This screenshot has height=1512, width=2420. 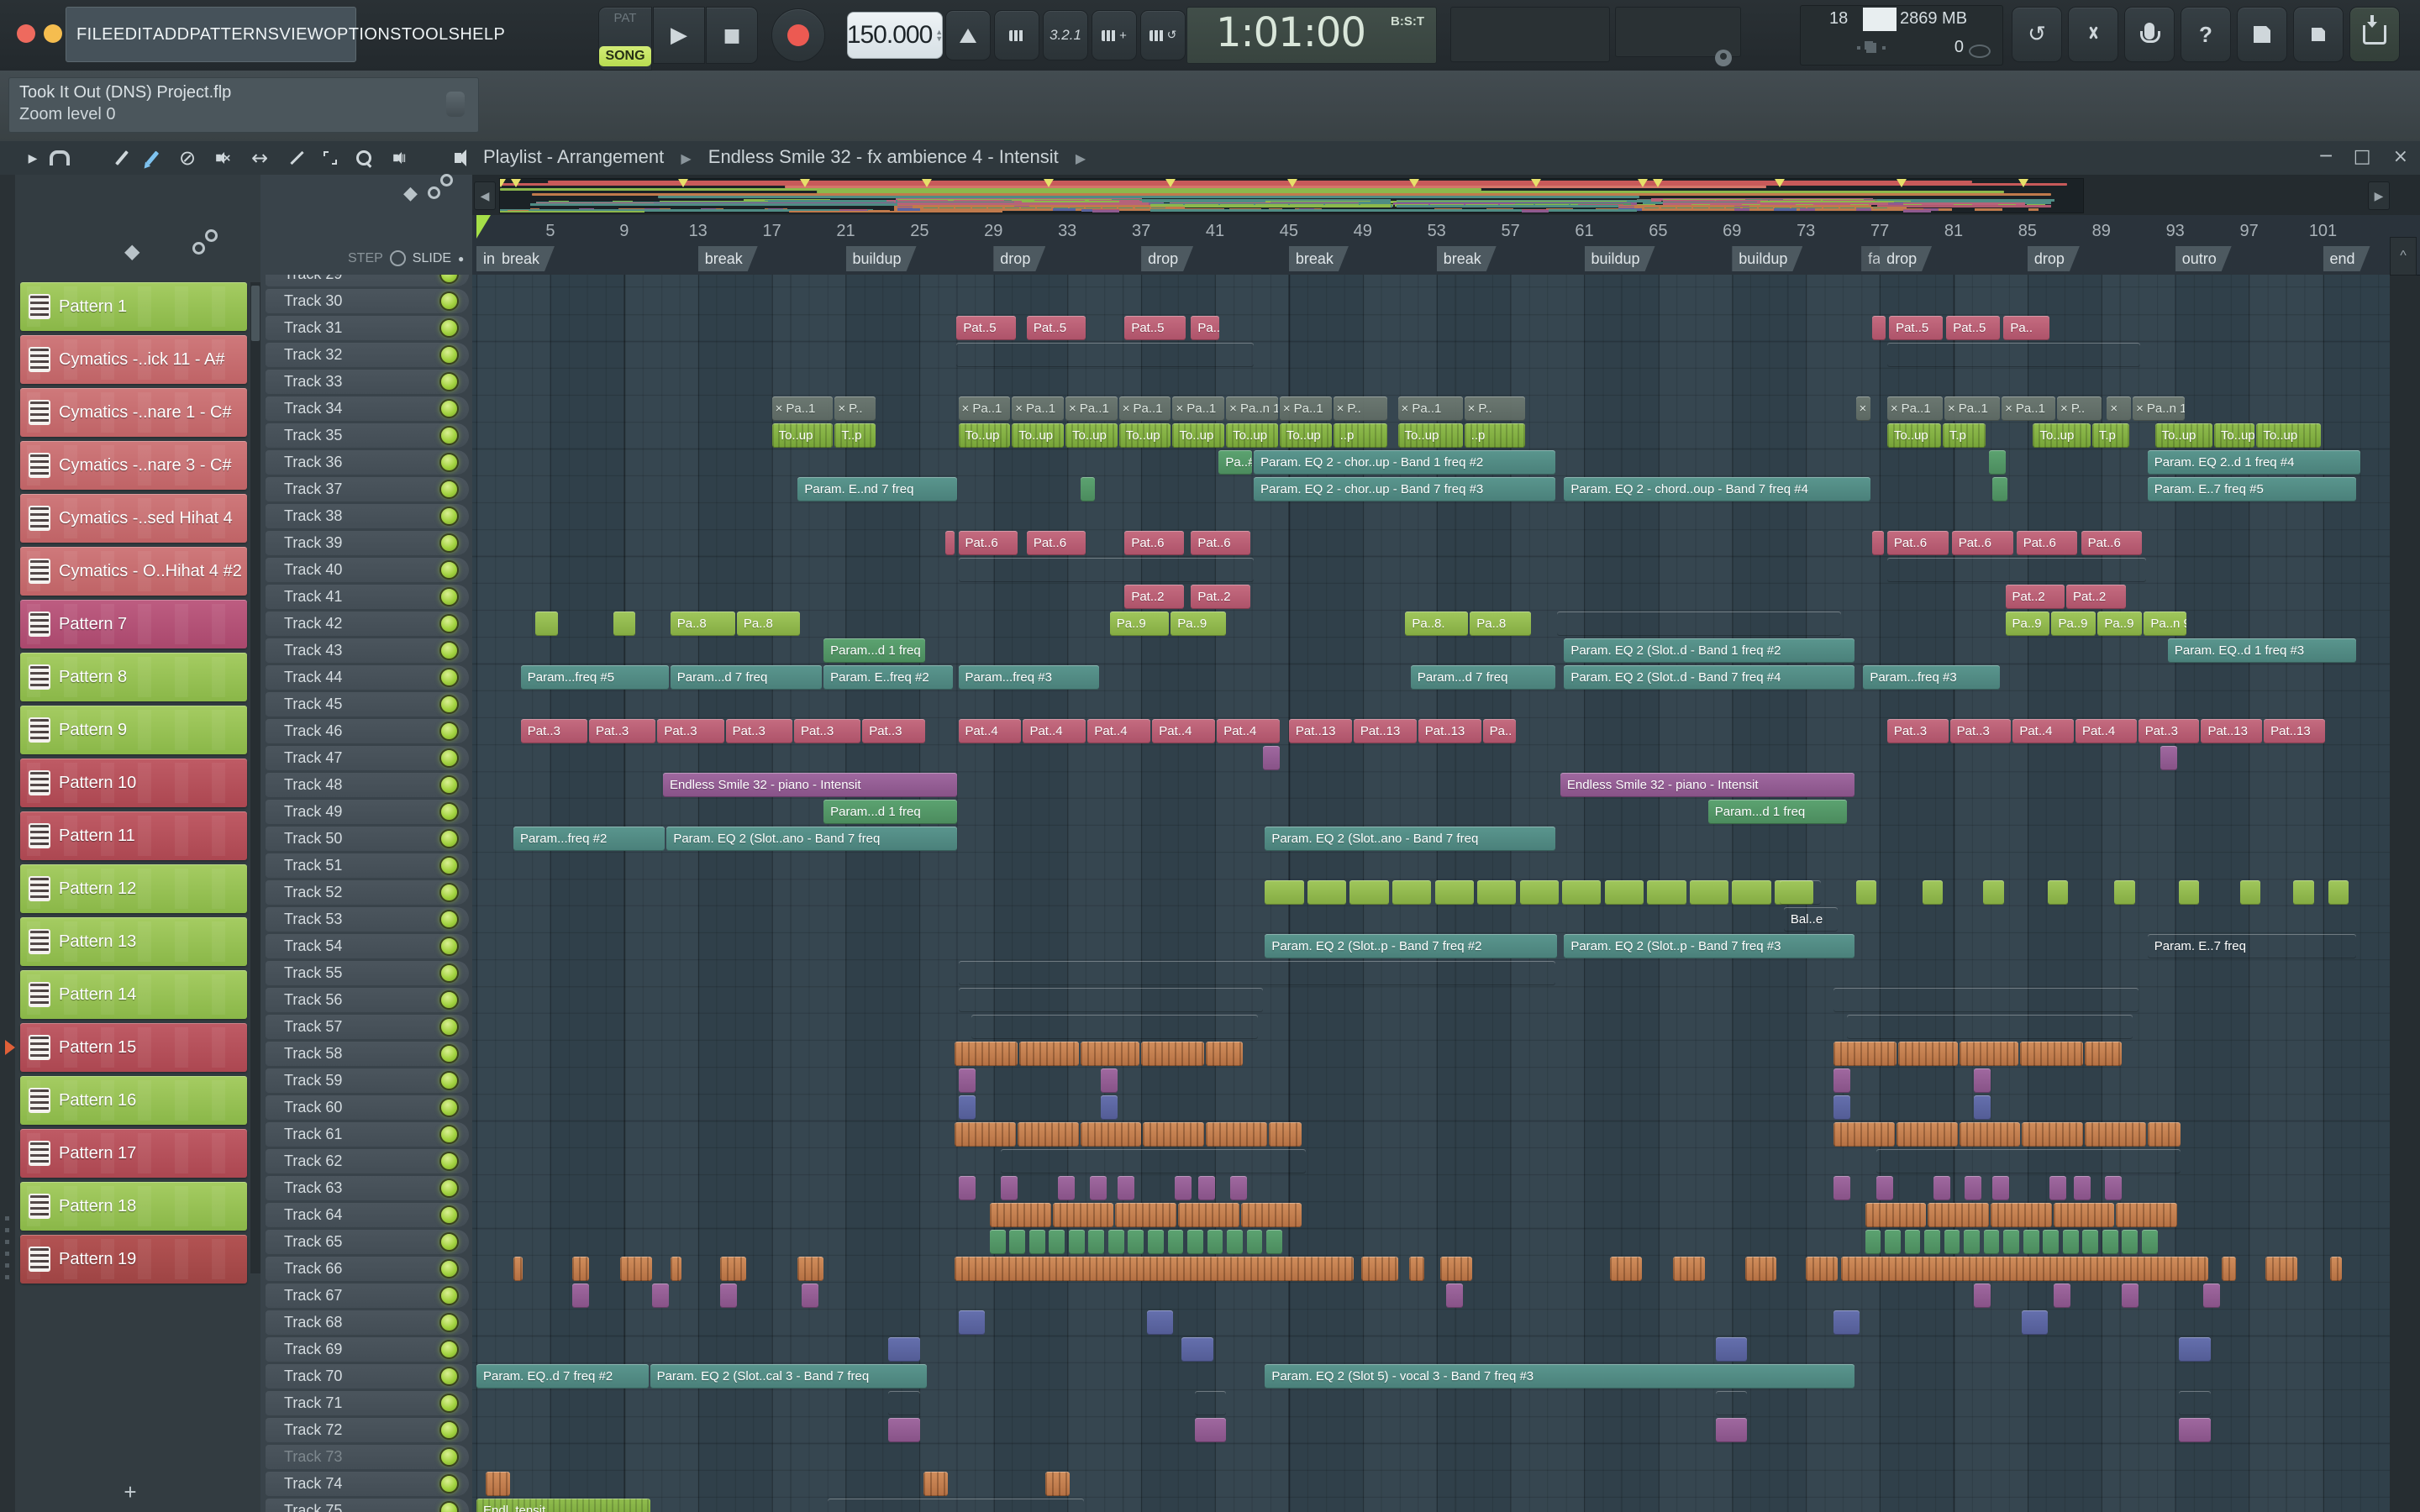 What do you see at coordinates (2252, 946) in the screenshot?
I see `automation-clip: Param. E..7 freq` at bounding box center [2252, 946].